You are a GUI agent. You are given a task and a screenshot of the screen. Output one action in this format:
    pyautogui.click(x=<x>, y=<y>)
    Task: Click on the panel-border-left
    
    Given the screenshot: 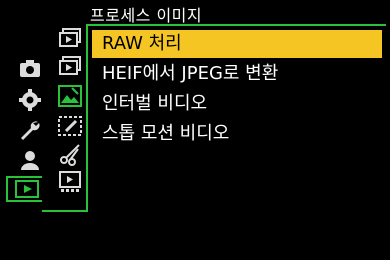 What is the action you would take?
    pyautogui.click(x=87, y=117)
    